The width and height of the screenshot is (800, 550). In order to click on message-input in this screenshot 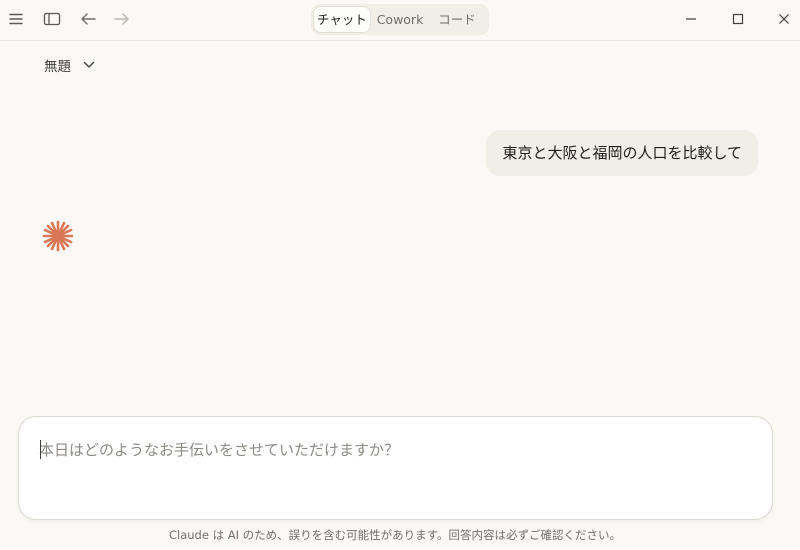, I will do `click(389, 450)`.